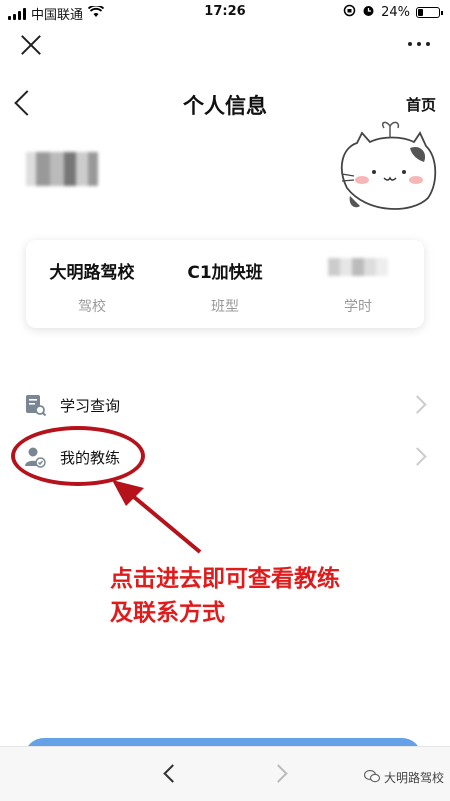  Describe the element at coordinates (358, 307) in the screenshot. I see `hours-label: 学时` at that location.